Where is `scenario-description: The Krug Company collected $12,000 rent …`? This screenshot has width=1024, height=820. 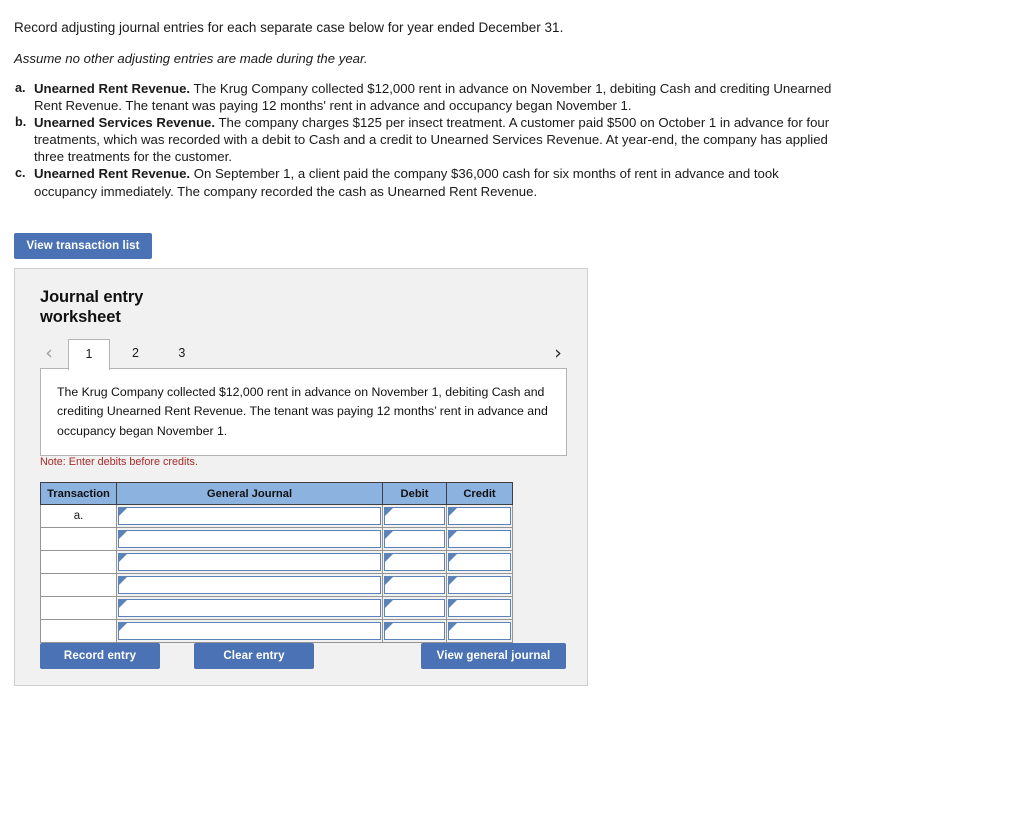 scenario-description: The Krug Company collected $12,000 rent … is located at coordinates (303, 412).